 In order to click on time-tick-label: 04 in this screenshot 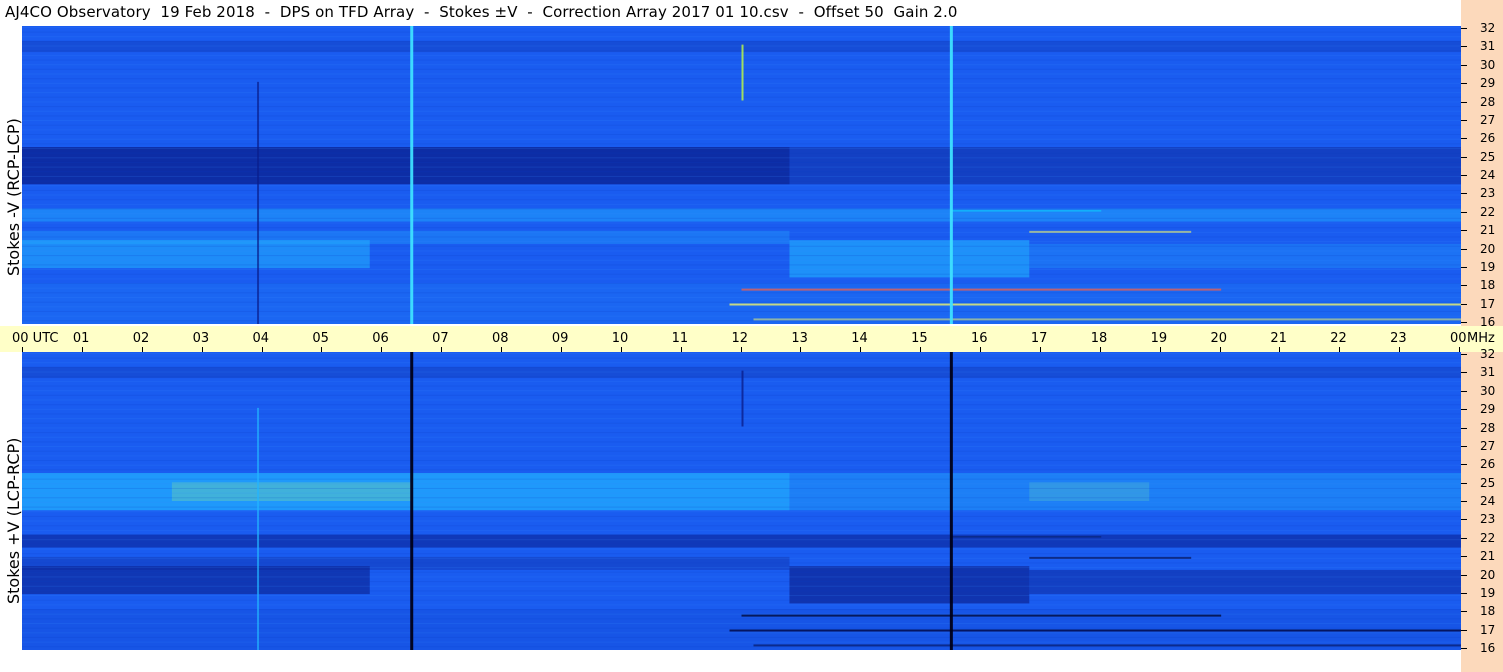, I will do `click(261, 338)`.